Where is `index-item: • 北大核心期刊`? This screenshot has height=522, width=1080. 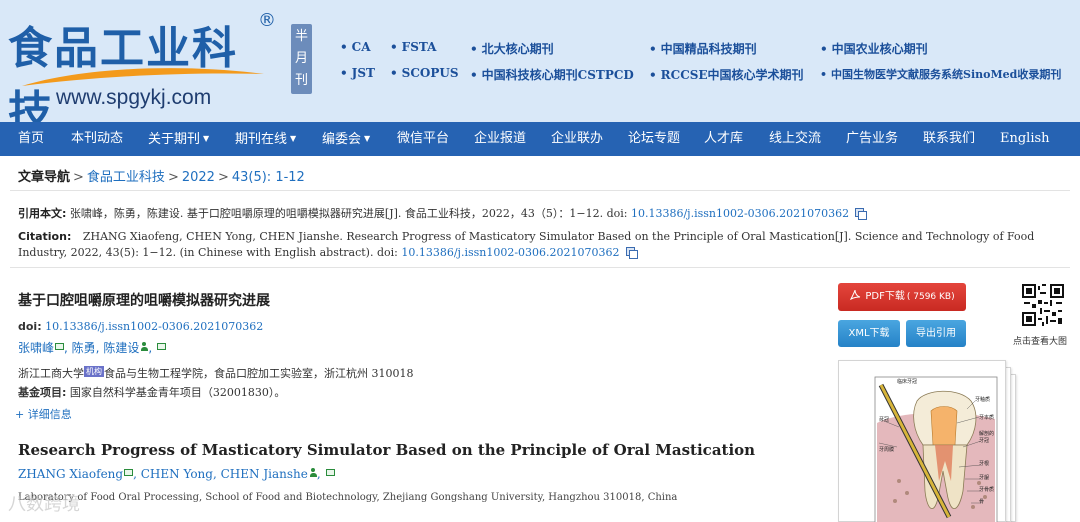
index-item: • 北大核心期刊 is located at coordinates (512, 49).